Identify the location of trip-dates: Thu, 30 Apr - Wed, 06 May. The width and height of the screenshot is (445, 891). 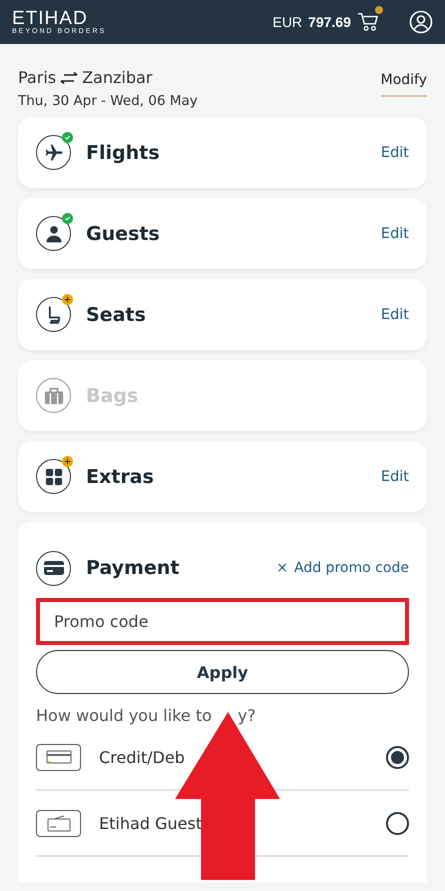
(108, 101).